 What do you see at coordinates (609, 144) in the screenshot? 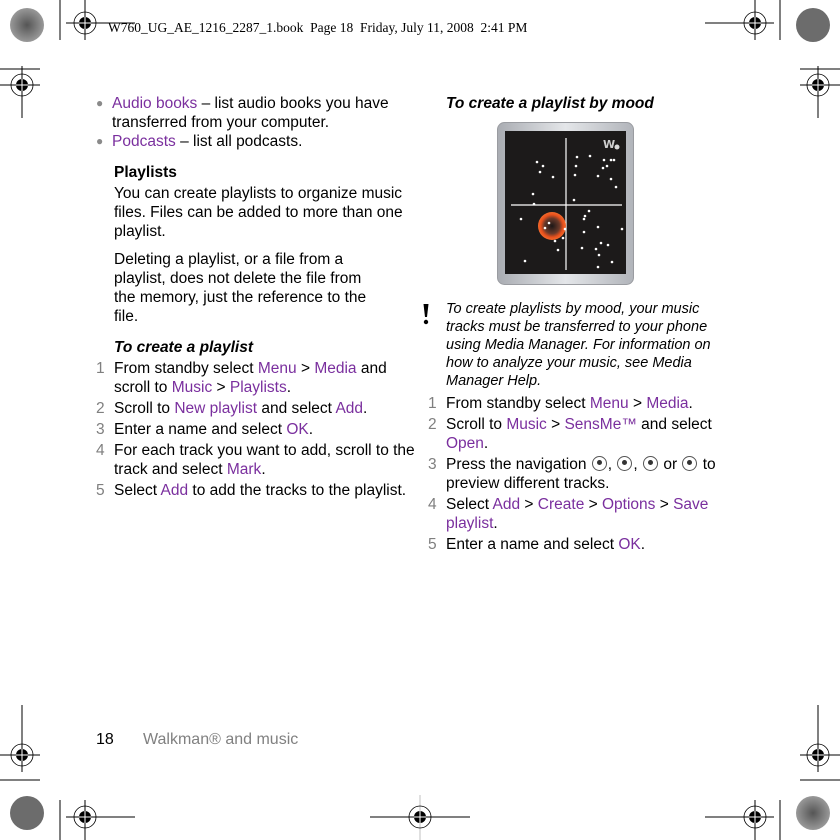
I see `svg-text: W` at bounding box center [609, 144].